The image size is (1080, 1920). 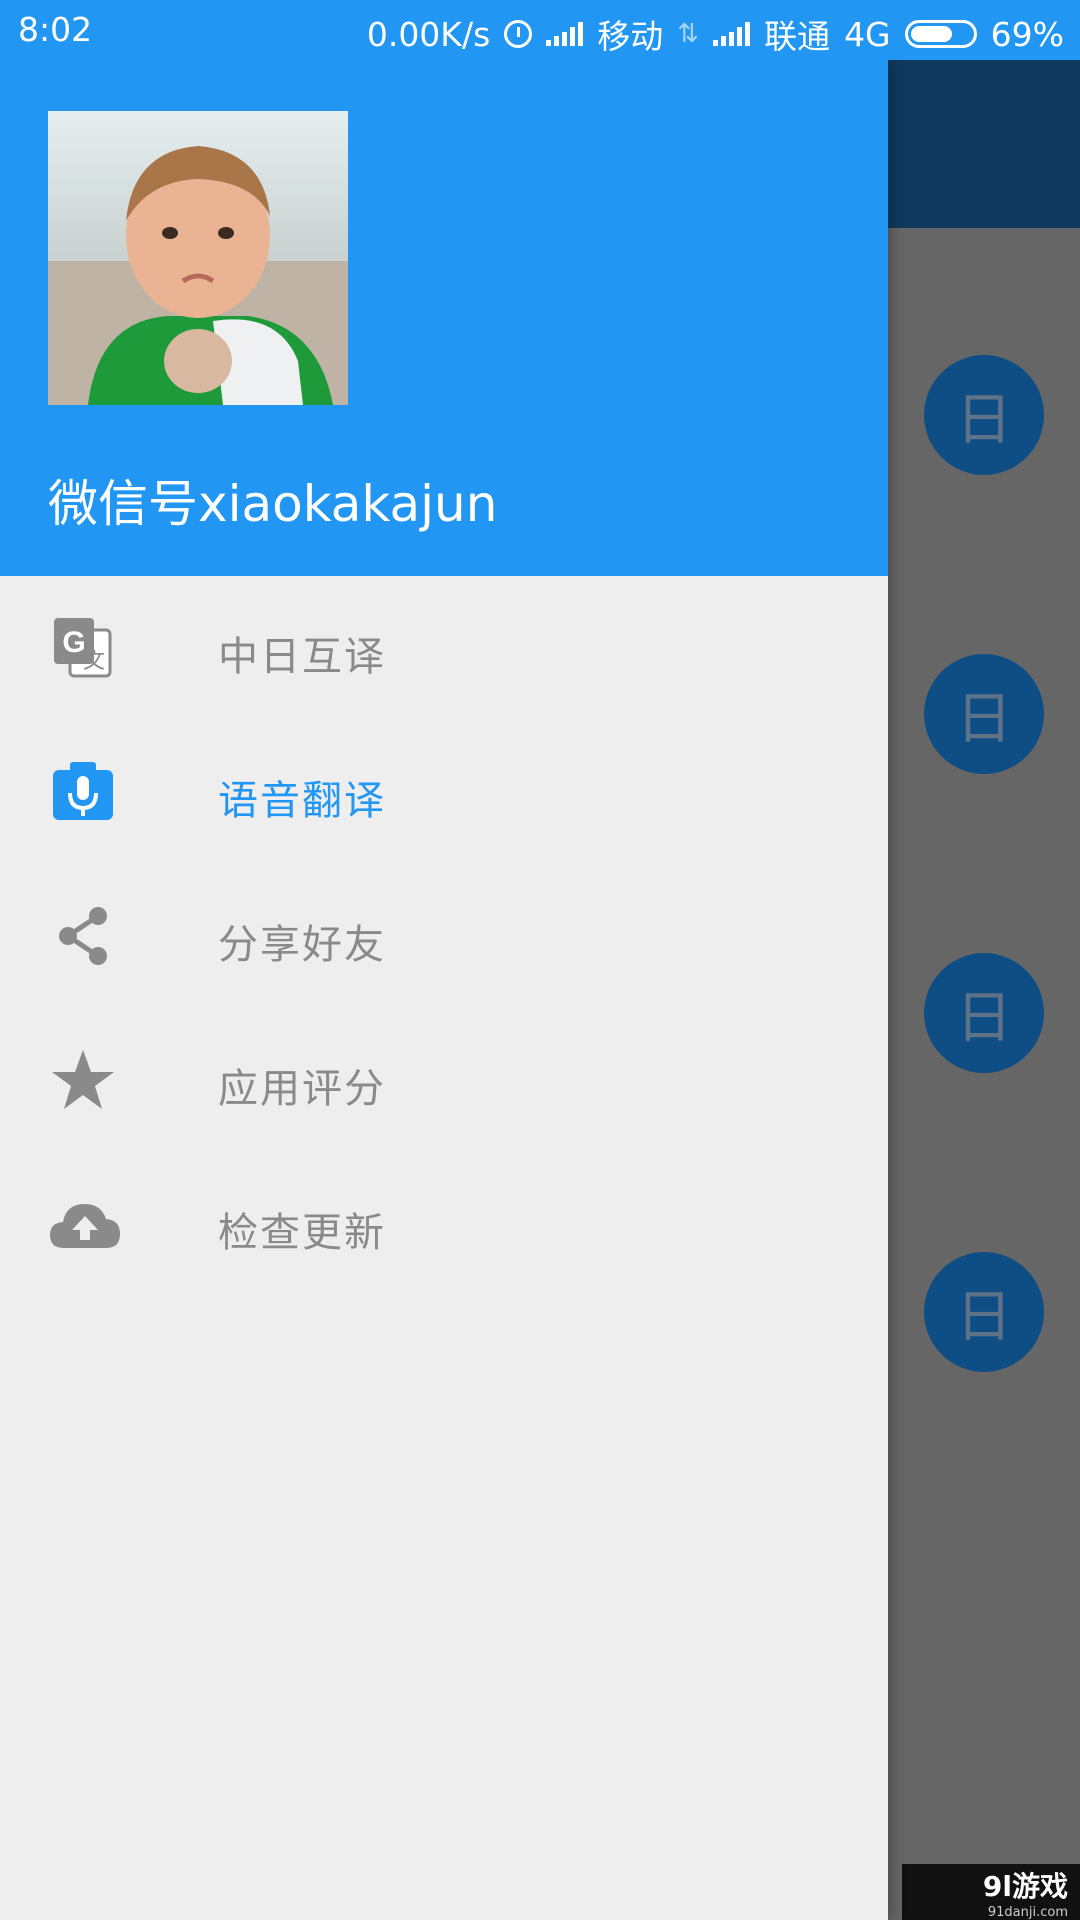 I want to click on menu-item-translate: G 文 中日互译, so click(x=444, y=648).